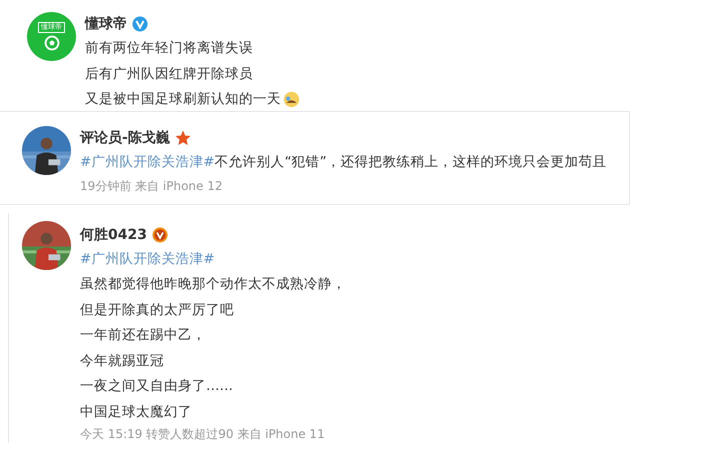  Describe the element at coordinates (291, 99) in the screenshot. I see `emoji-icon` at that location.